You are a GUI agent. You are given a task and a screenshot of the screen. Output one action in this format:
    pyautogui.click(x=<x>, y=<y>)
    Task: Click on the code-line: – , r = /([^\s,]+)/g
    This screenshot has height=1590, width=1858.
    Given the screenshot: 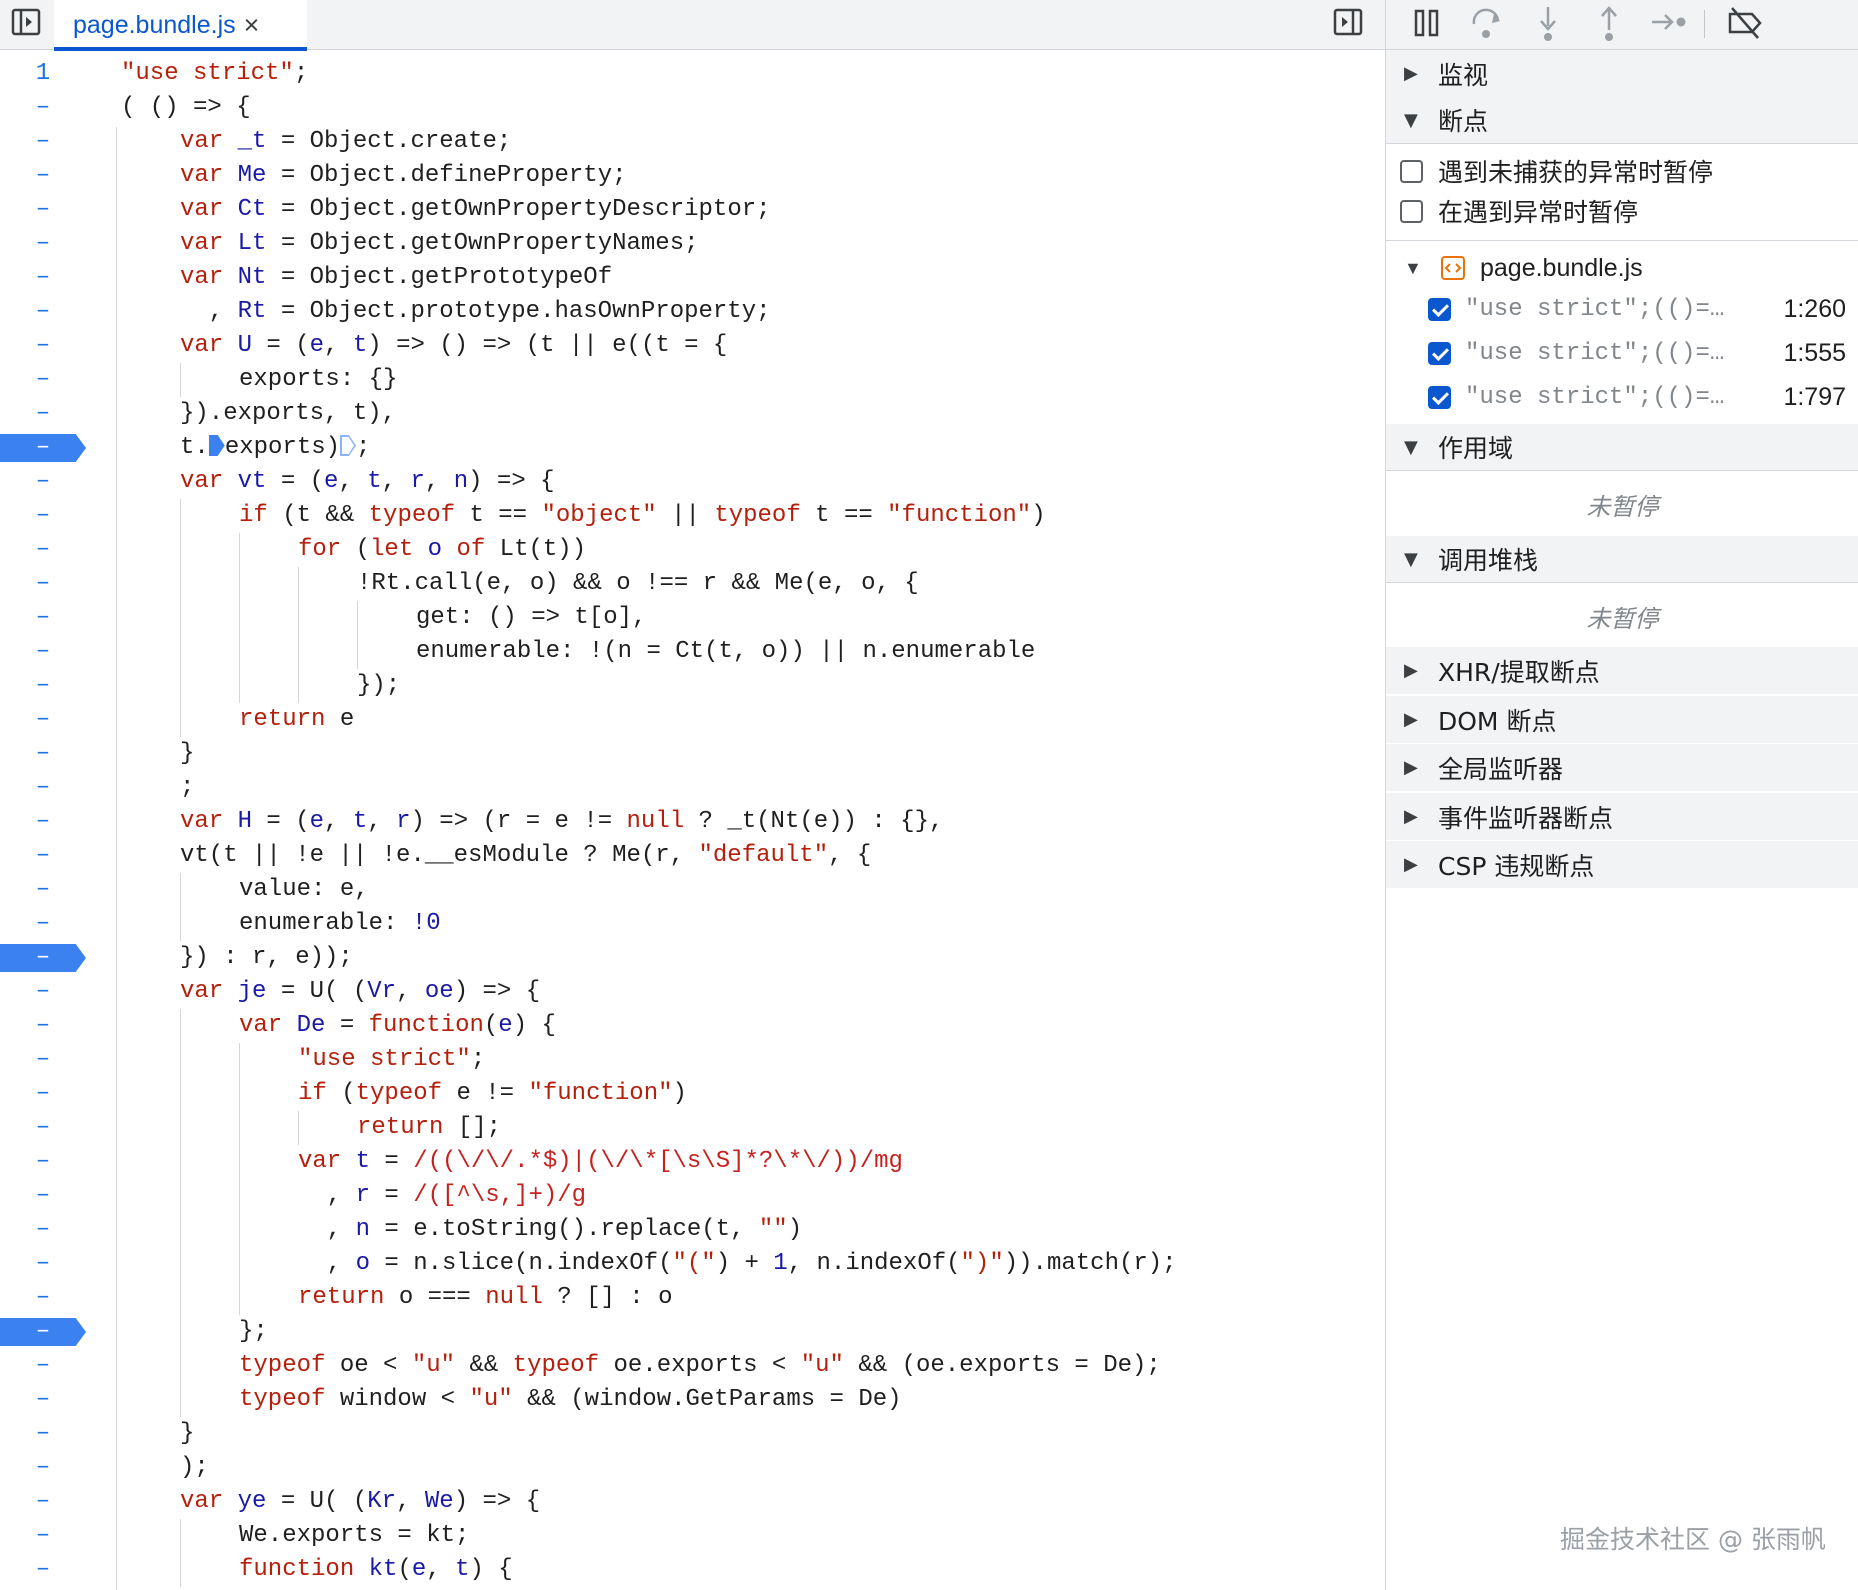 What is the action you would take?
    pyautogui.click(x=692, y=1196)
    